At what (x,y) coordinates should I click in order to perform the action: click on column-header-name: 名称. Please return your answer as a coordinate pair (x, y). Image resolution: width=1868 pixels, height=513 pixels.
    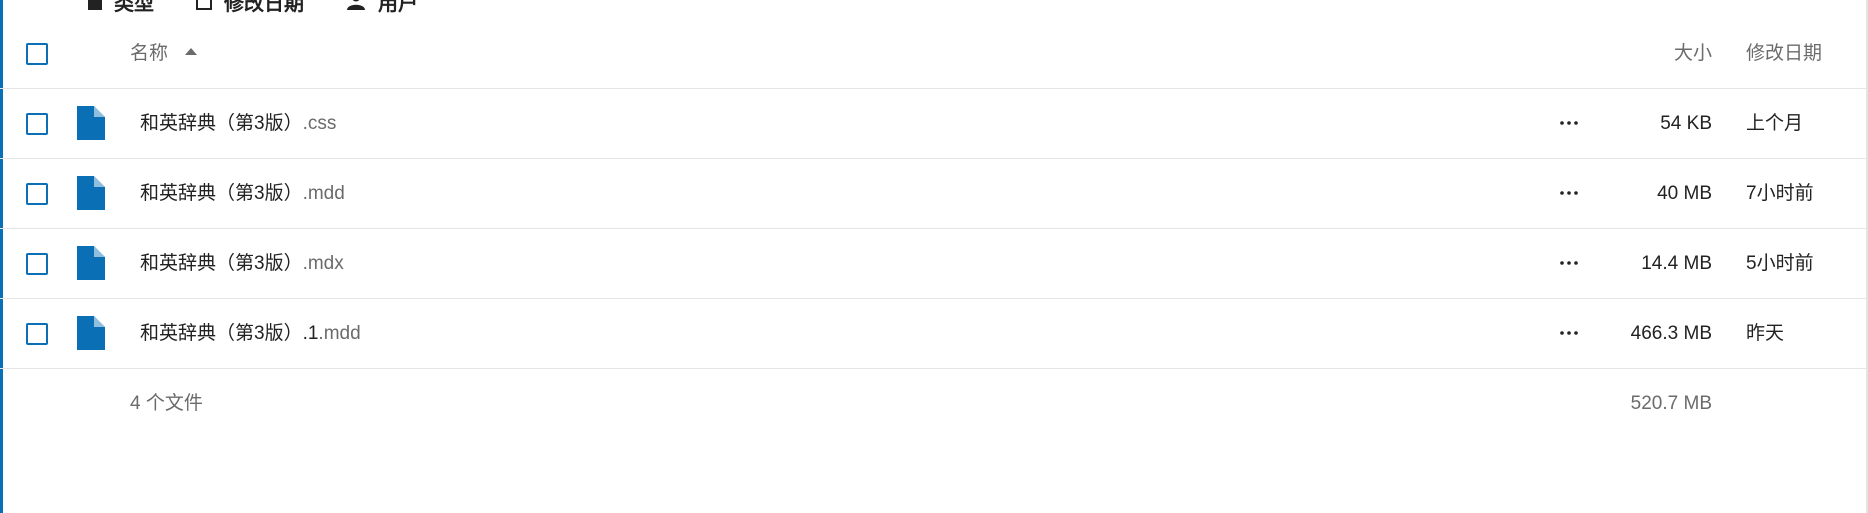
    Looking at the image, I should click on (164, 53).